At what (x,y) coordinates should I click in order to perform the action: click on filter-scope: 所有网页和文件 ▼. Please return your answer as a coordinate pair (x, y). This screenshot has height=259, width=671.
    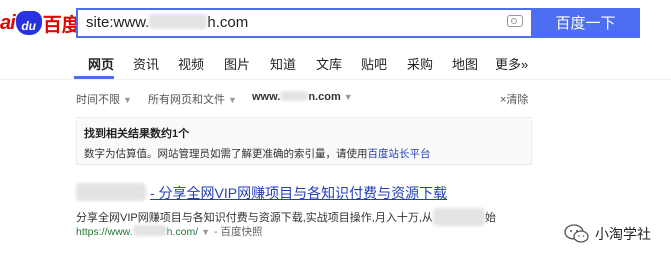
    Looking at the image, I should click on (192, 99).